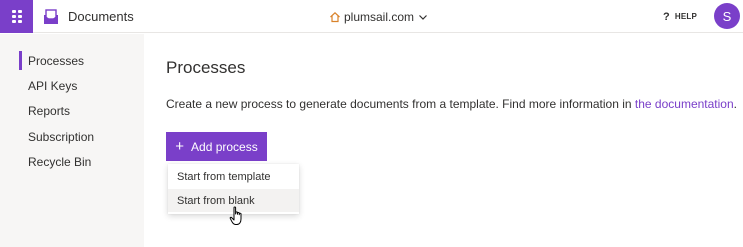 This screenshot has width=743, height=247. I want to click on help-link: ? HELP, so click(680, 16).